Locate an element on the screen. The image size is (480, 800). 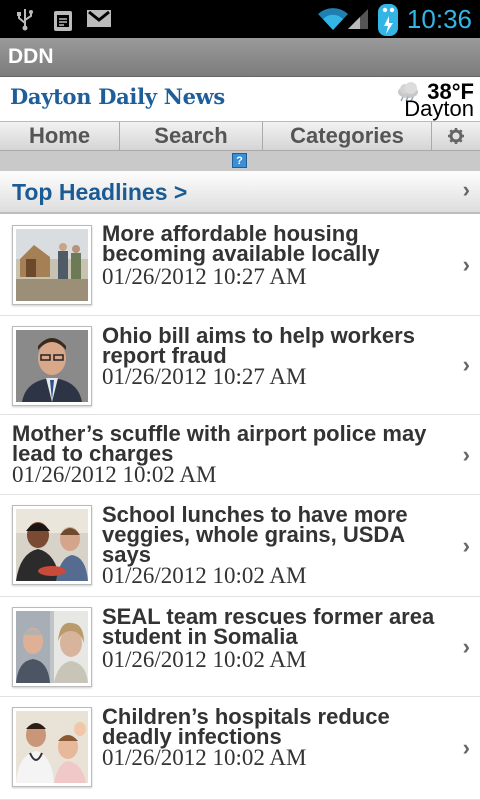
section-title: Top Headlines > is located at coordinates (100, 192).